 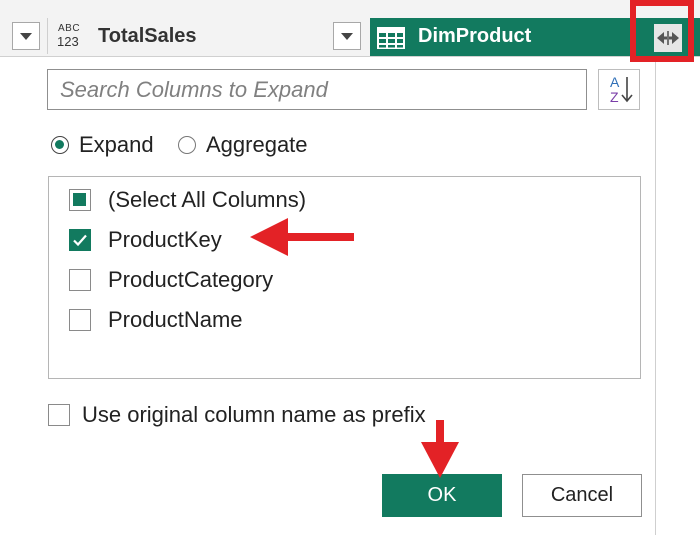 I want to click on productkey-checkbox, so click(x=80, y=240).